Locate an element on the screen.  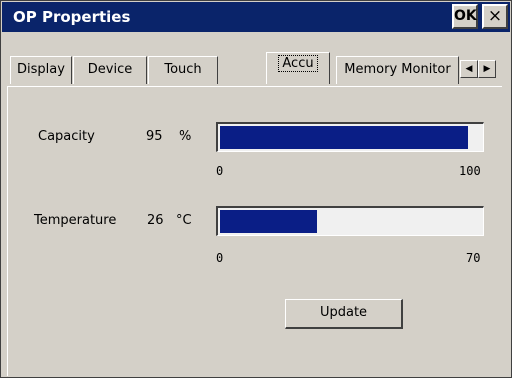
chevron-right-icon: ▶ is located at coordinates (487, 69).